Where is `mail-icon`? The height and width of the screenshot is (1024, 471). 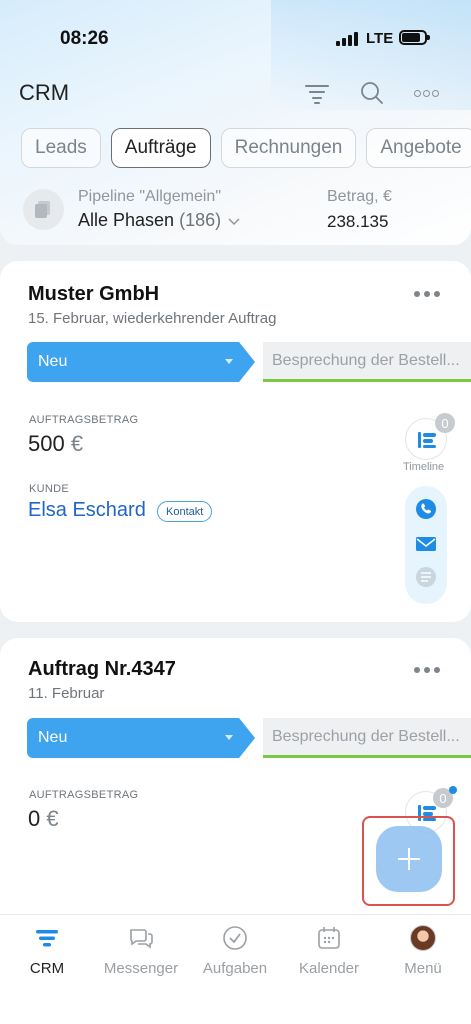
mail-icon is located at coordinates (426, 544).